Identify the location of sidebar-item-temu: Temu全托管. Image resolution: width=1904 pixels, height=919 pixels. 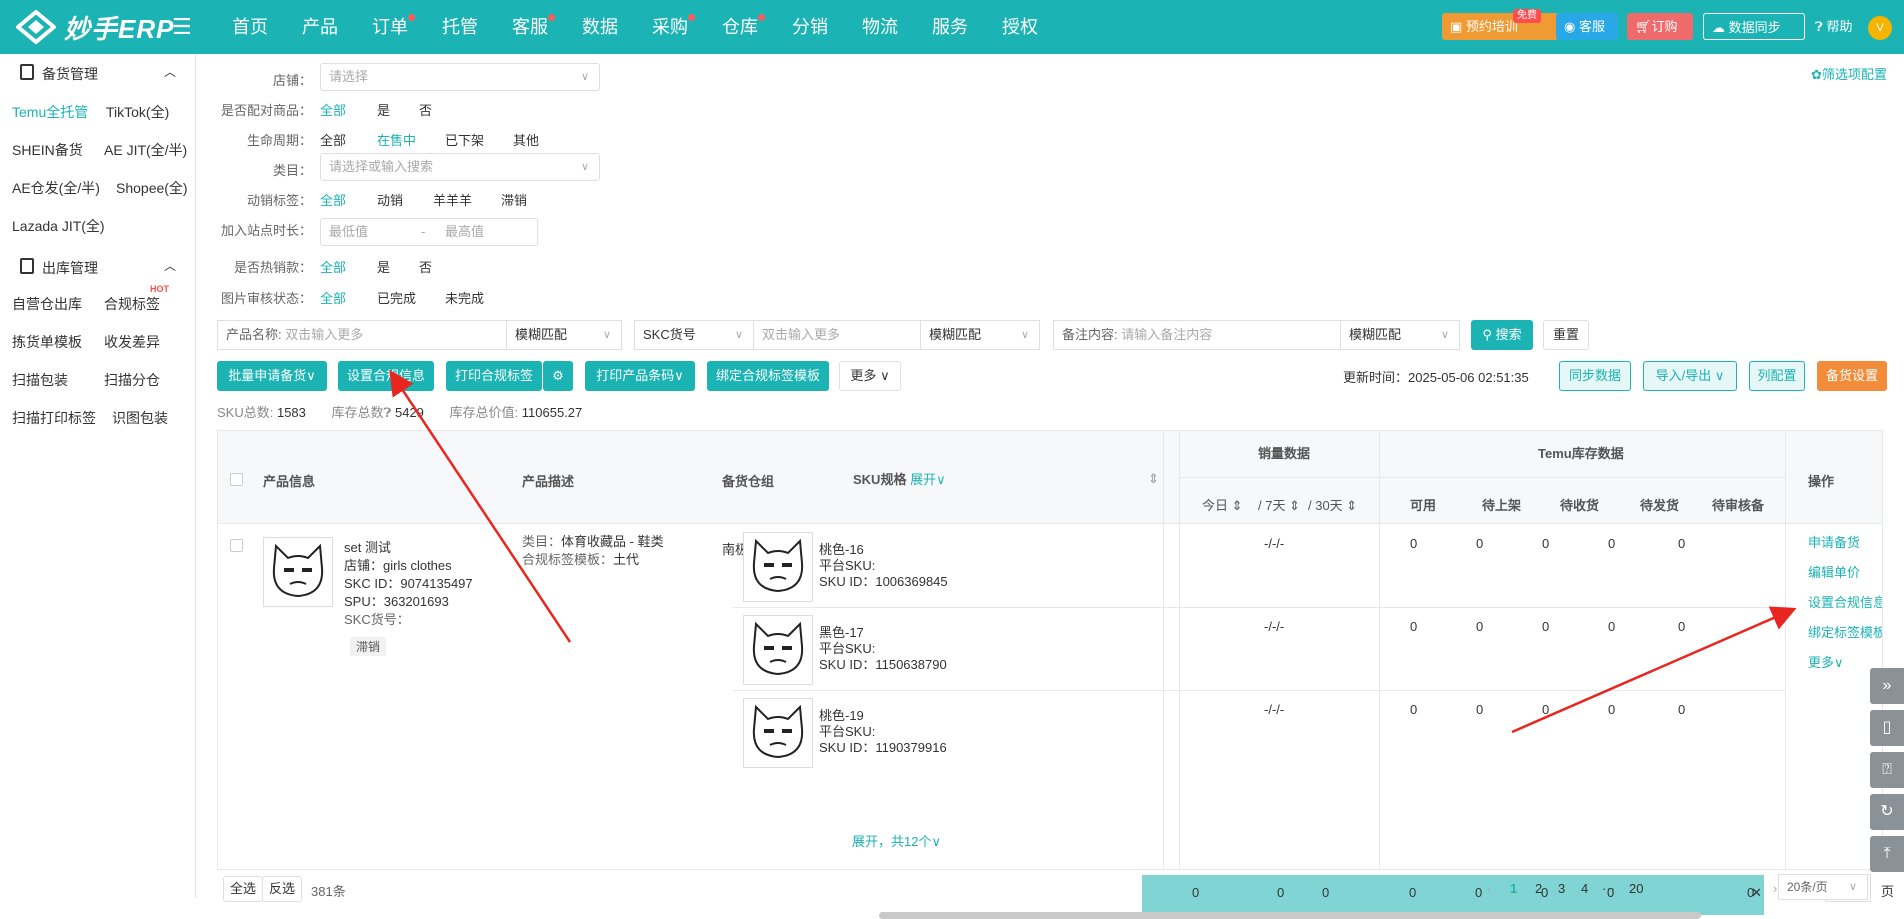
(50, 112).